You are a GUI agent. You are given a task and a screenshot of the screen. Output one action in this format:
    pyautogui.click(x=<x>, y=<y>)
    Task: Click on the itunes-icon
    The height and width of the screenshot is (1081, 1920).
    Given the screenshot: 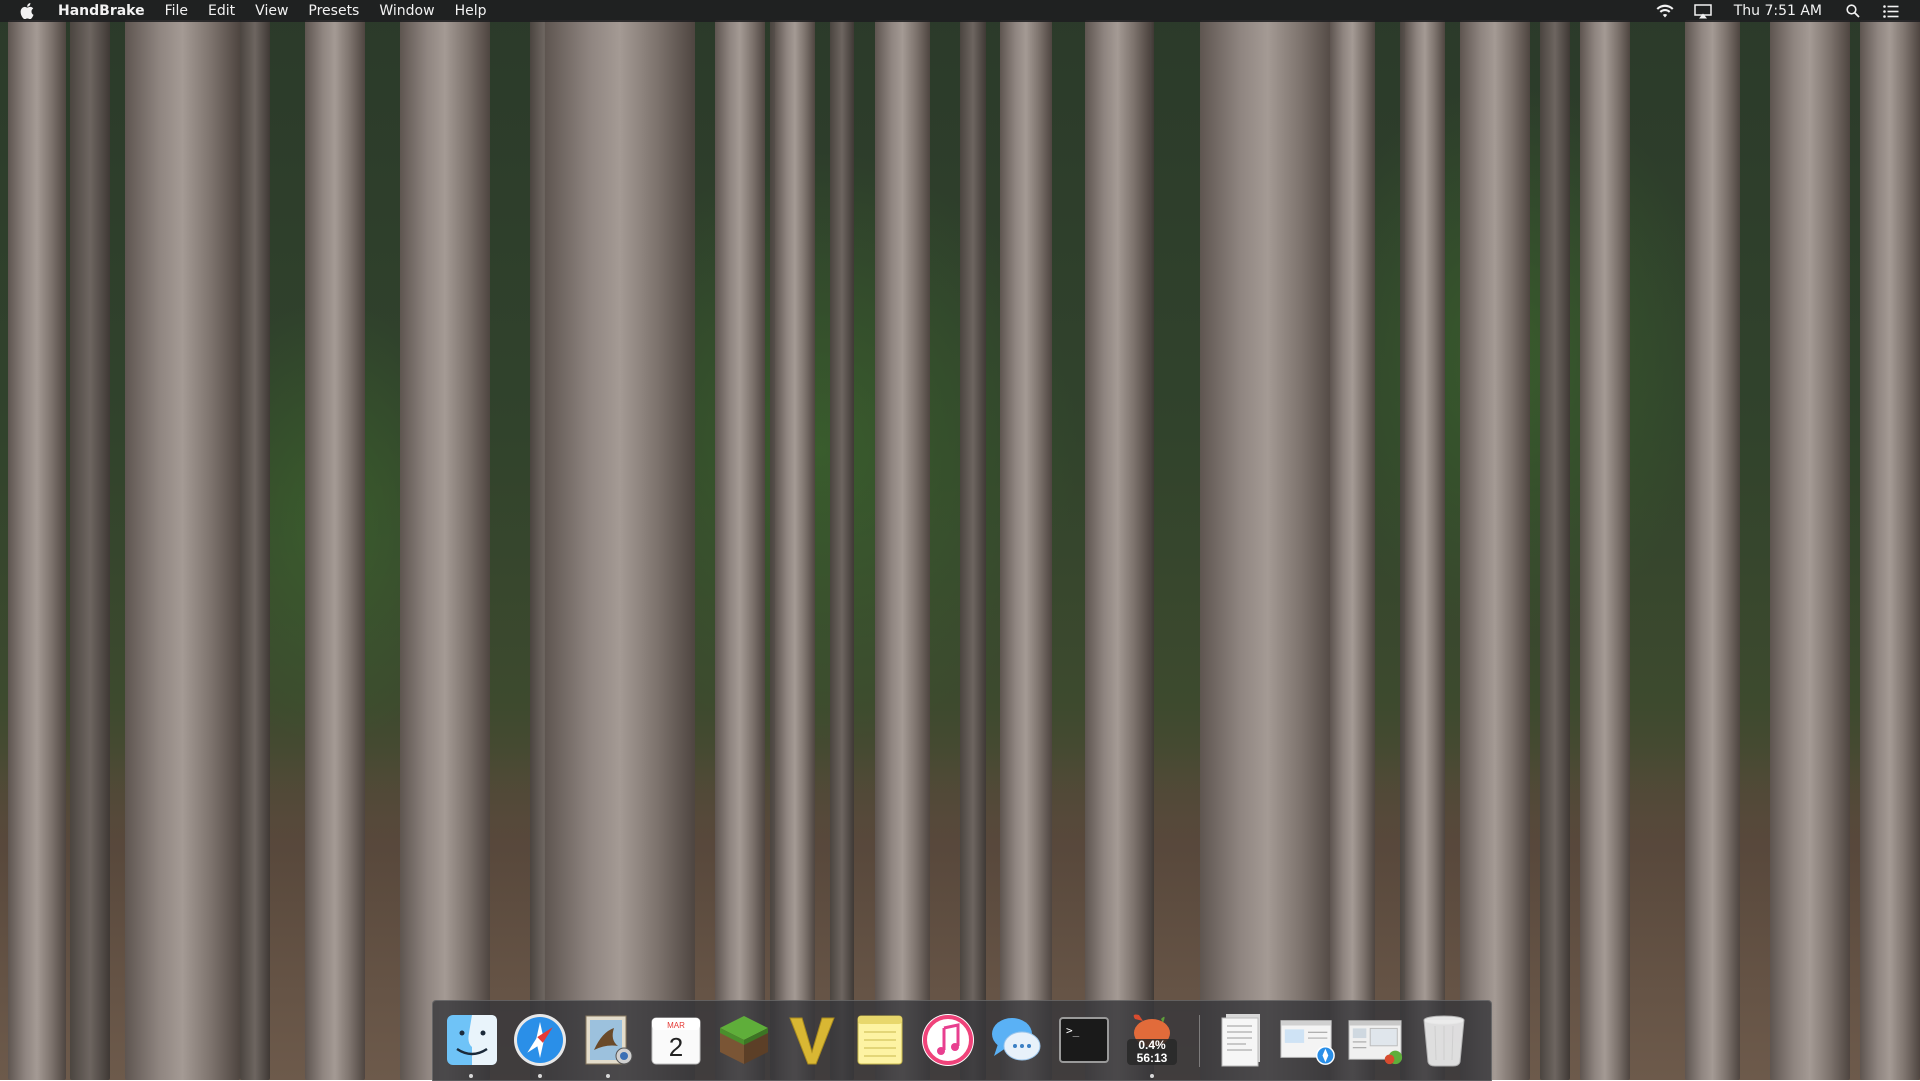 What is the action you would take?
    pyautogui.click(x=948, y=1040)
    